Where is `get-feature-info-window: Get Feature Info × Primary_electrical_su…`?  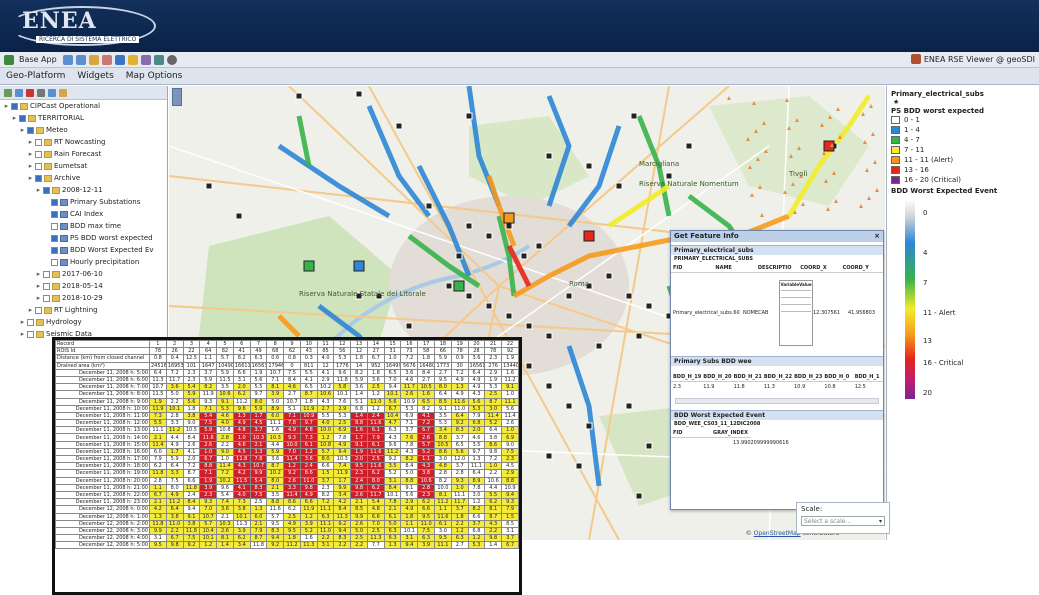
get-feature-info-window: Get Feature Info × Primary_electrical_su… is located at coordinates (777, 370).